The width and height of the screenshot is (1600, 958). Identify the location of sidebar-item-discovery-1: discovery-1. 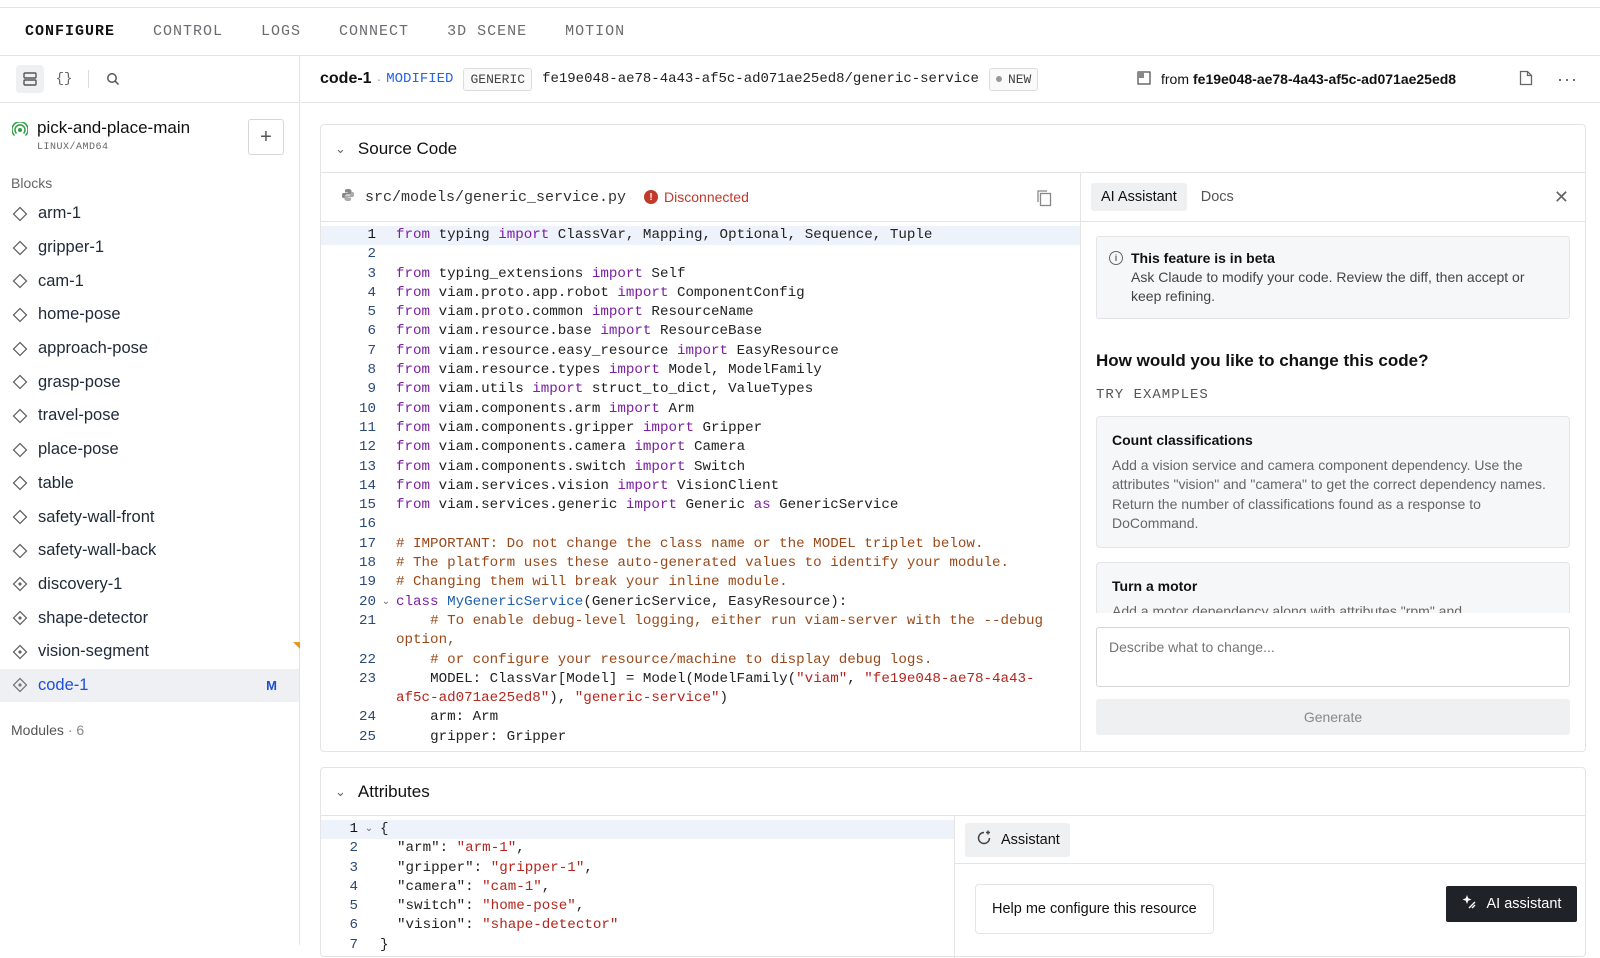
(149, 585).